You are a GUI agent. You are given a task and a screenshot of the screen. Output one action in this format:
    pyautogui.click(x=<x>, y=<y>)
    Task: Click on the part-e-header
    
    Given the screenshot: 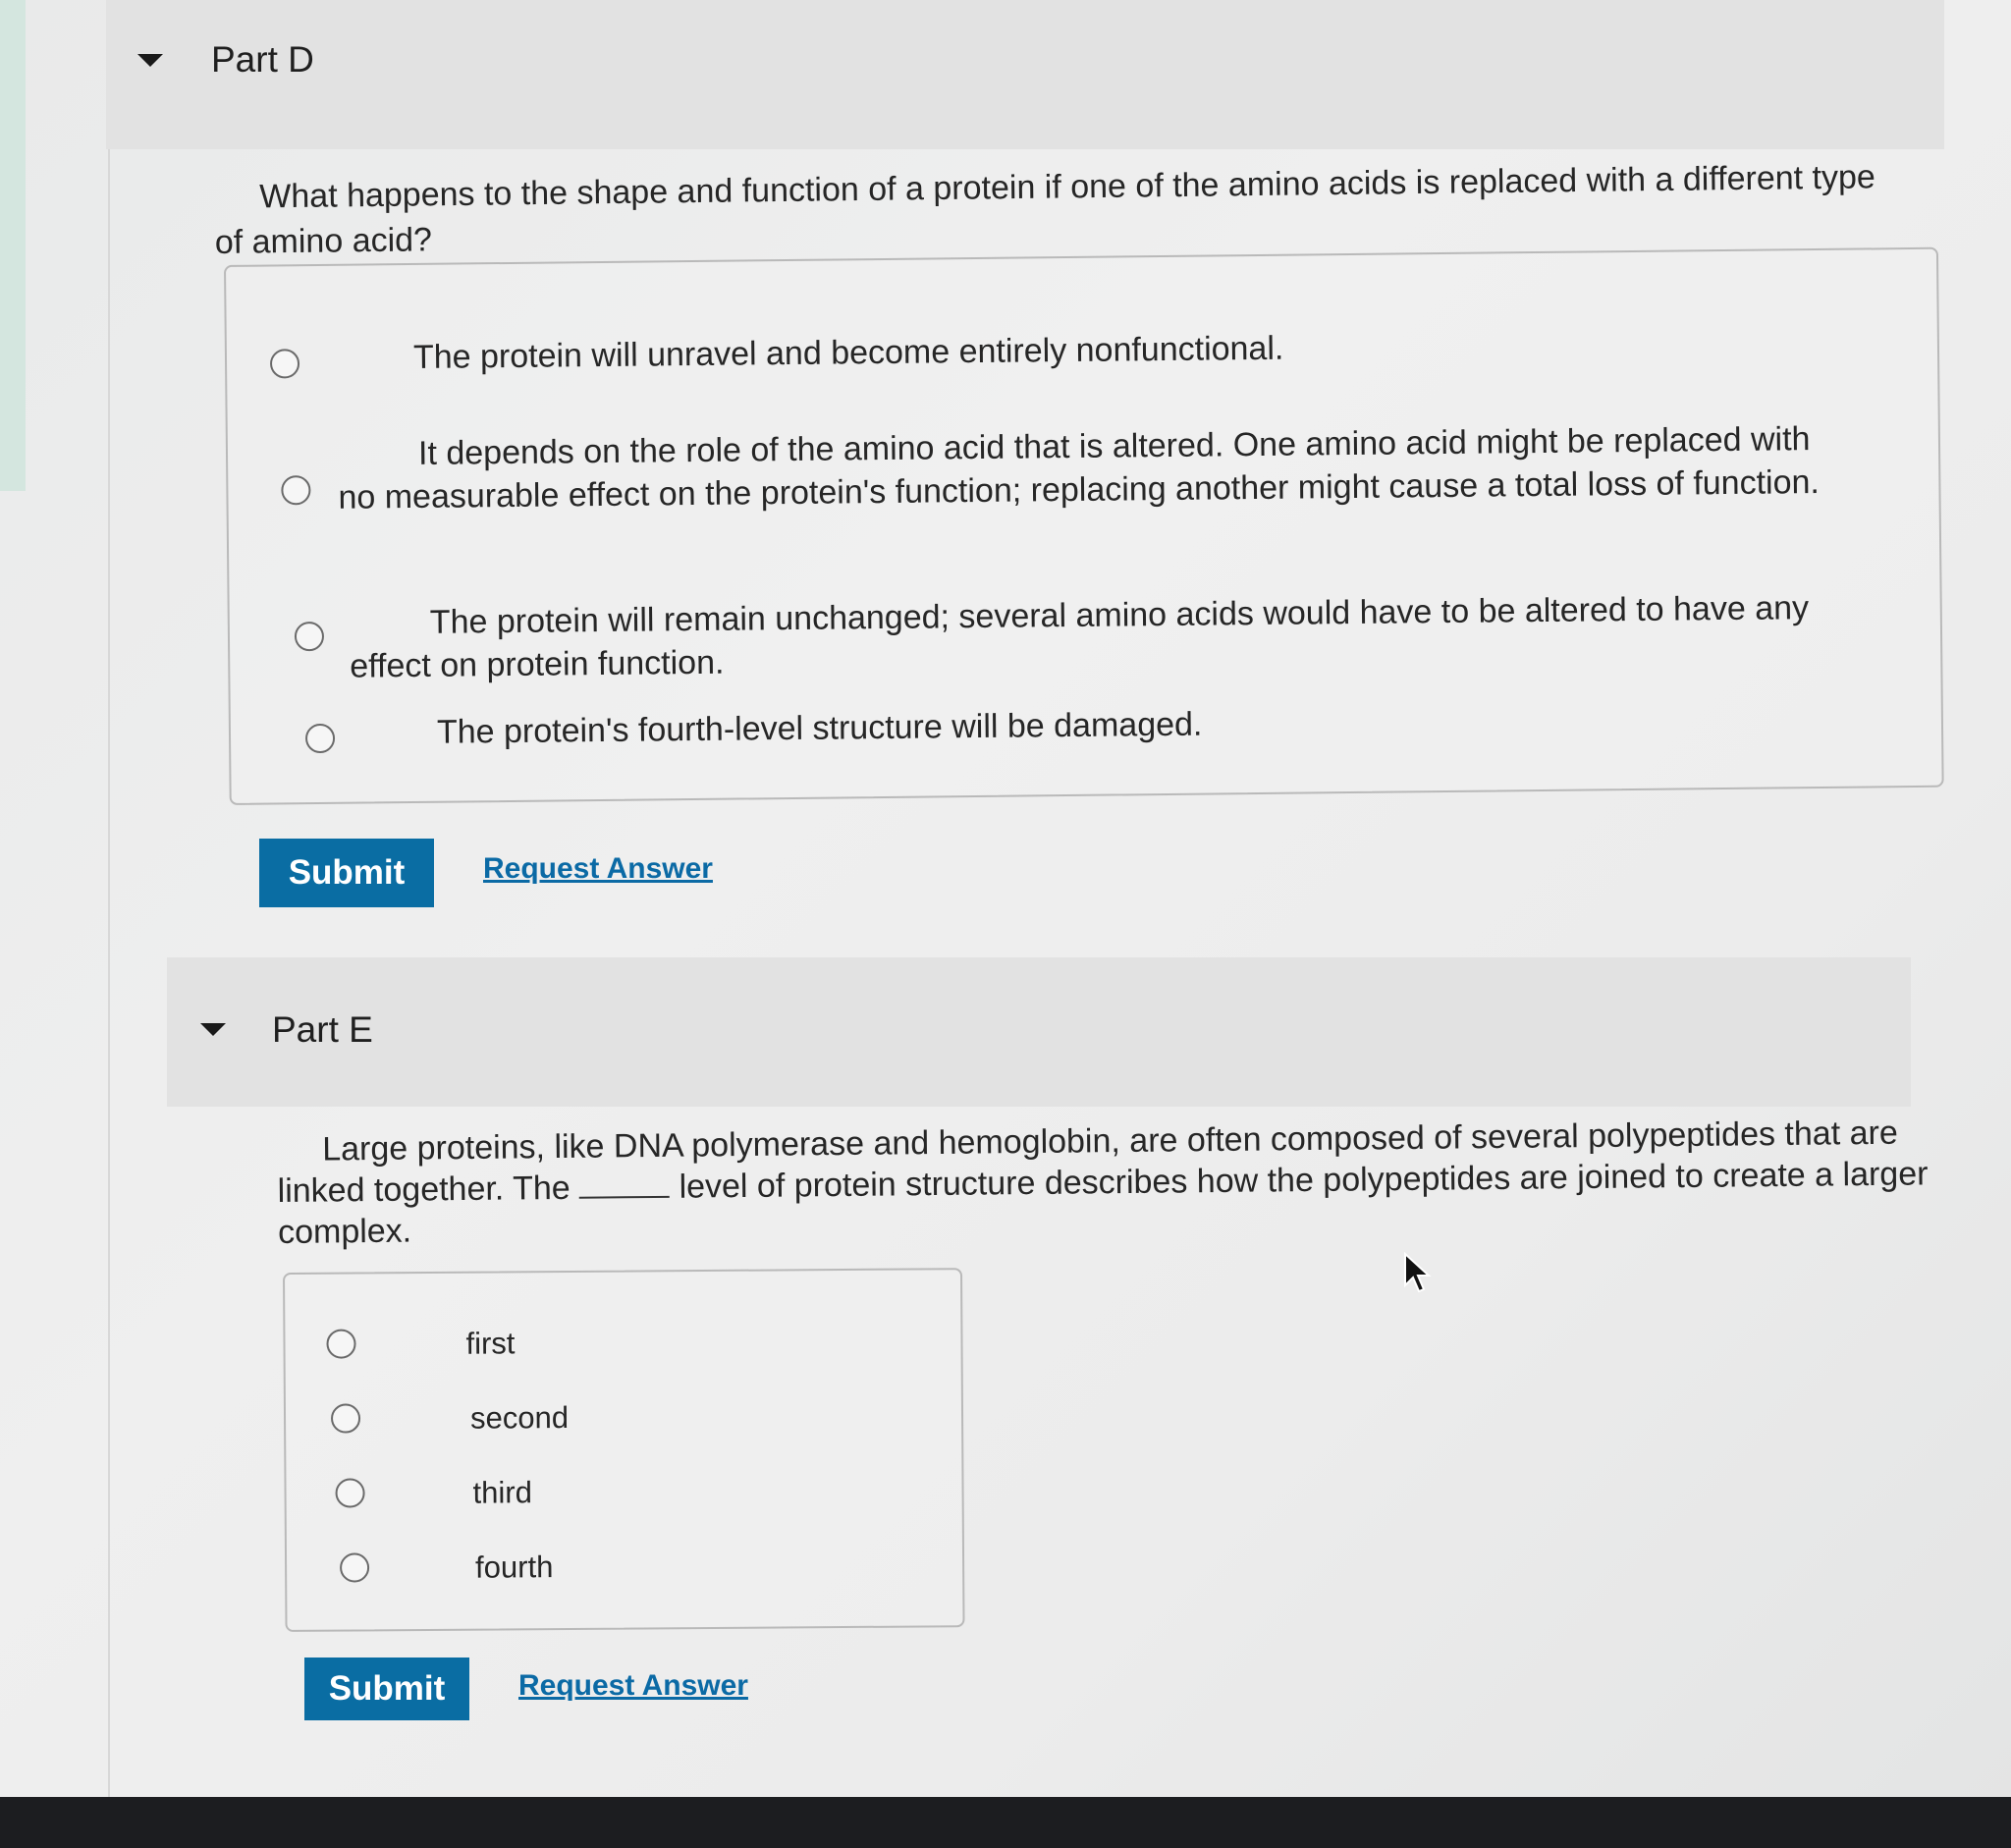 What is the action you would take?
    pyautogui.click(x=1039, y=1032)
    